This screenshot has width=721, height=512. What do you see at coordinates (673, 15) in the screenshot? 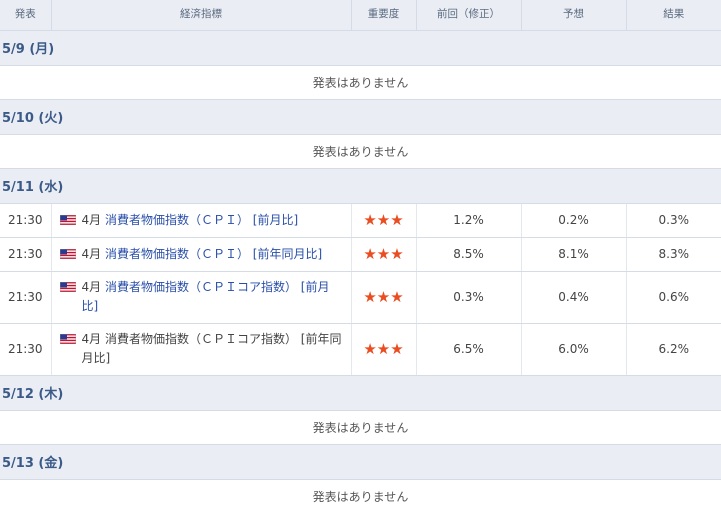
I see `header-result: 結果` at bounding box center [673, 15].